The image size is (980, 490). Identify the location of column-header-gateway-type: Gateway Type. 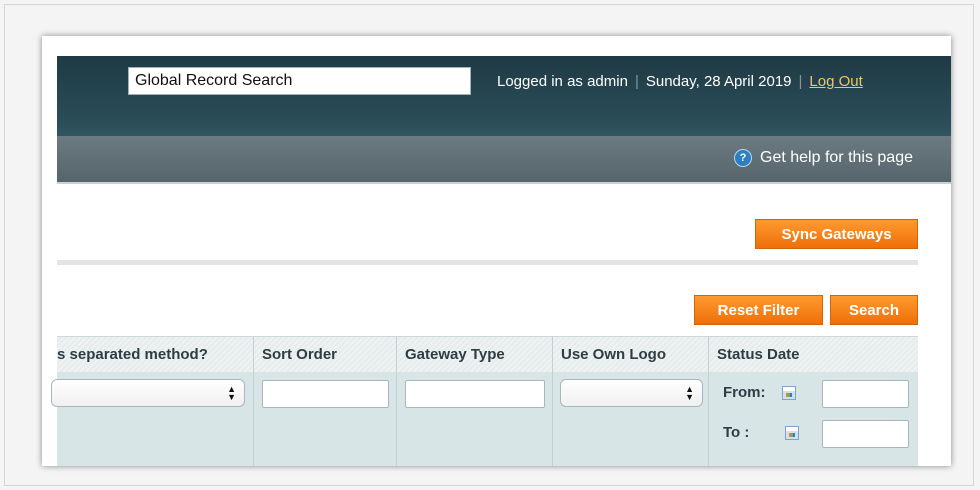
(474, 355).